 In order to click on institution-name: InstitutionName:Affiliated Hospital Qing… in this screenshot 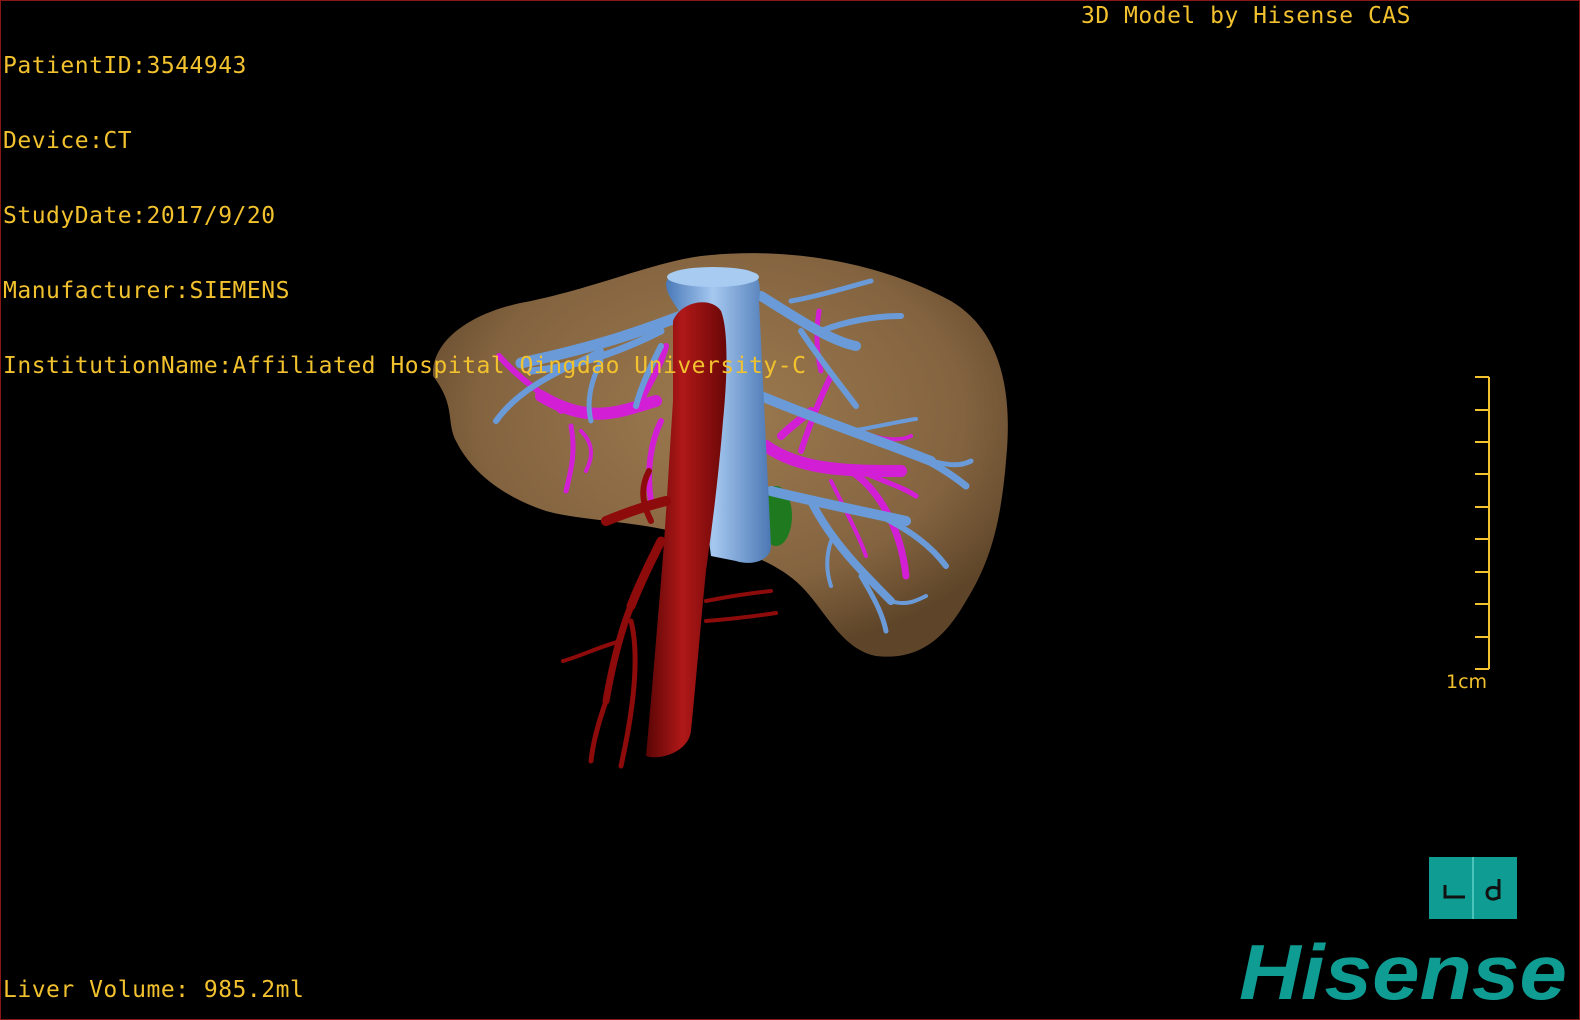, I will do `click(405, 366)`.